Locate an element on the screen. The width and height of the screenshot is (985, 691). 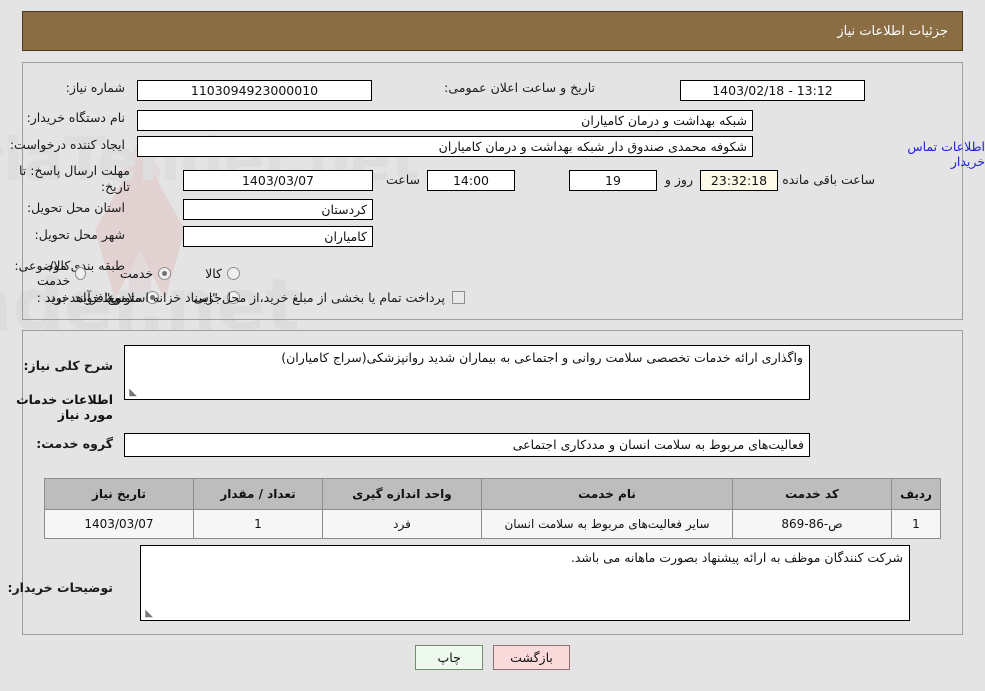
category-radio-group: کالا خدمت کالا/خدمت is located at coordinates (120, 273).